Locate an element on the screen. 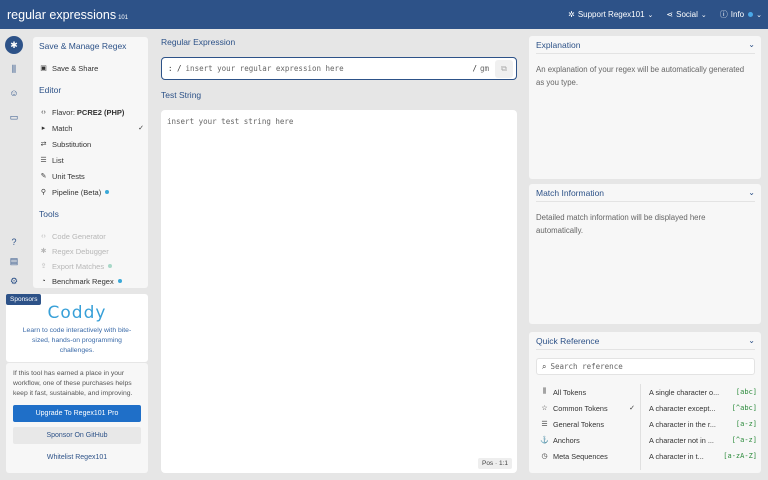 This screenshot has height=480, width=768. upgrade-pro-button: Upgrade To Regex101 Pro is located at coordinates (77, 413).